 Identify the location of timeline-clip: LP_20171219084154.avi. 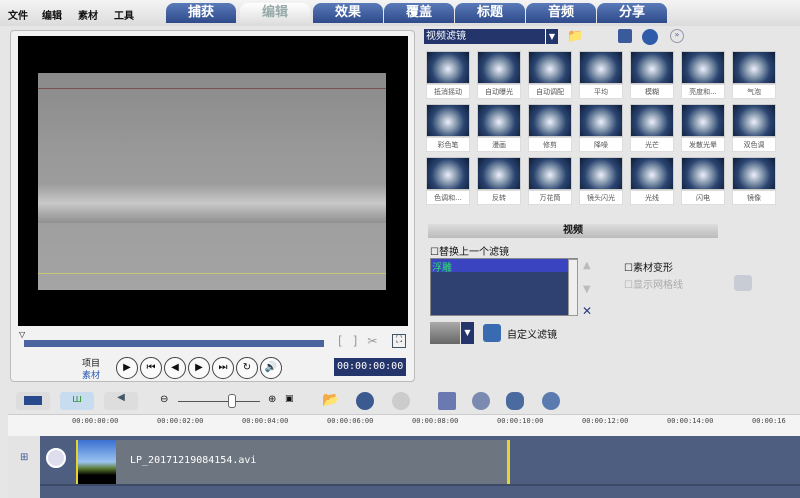
(293, 462).